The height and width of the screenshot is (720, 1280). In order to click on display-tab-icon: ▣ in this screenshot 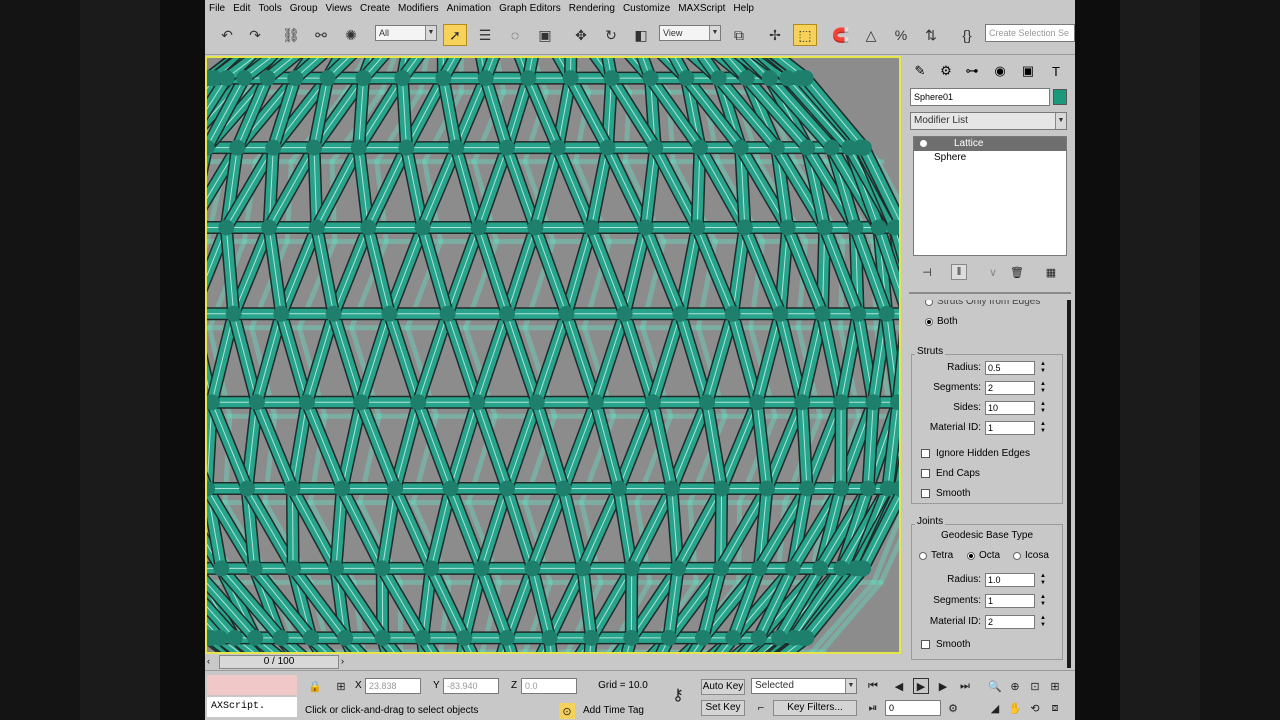, I will do `click(1028, 71)`.